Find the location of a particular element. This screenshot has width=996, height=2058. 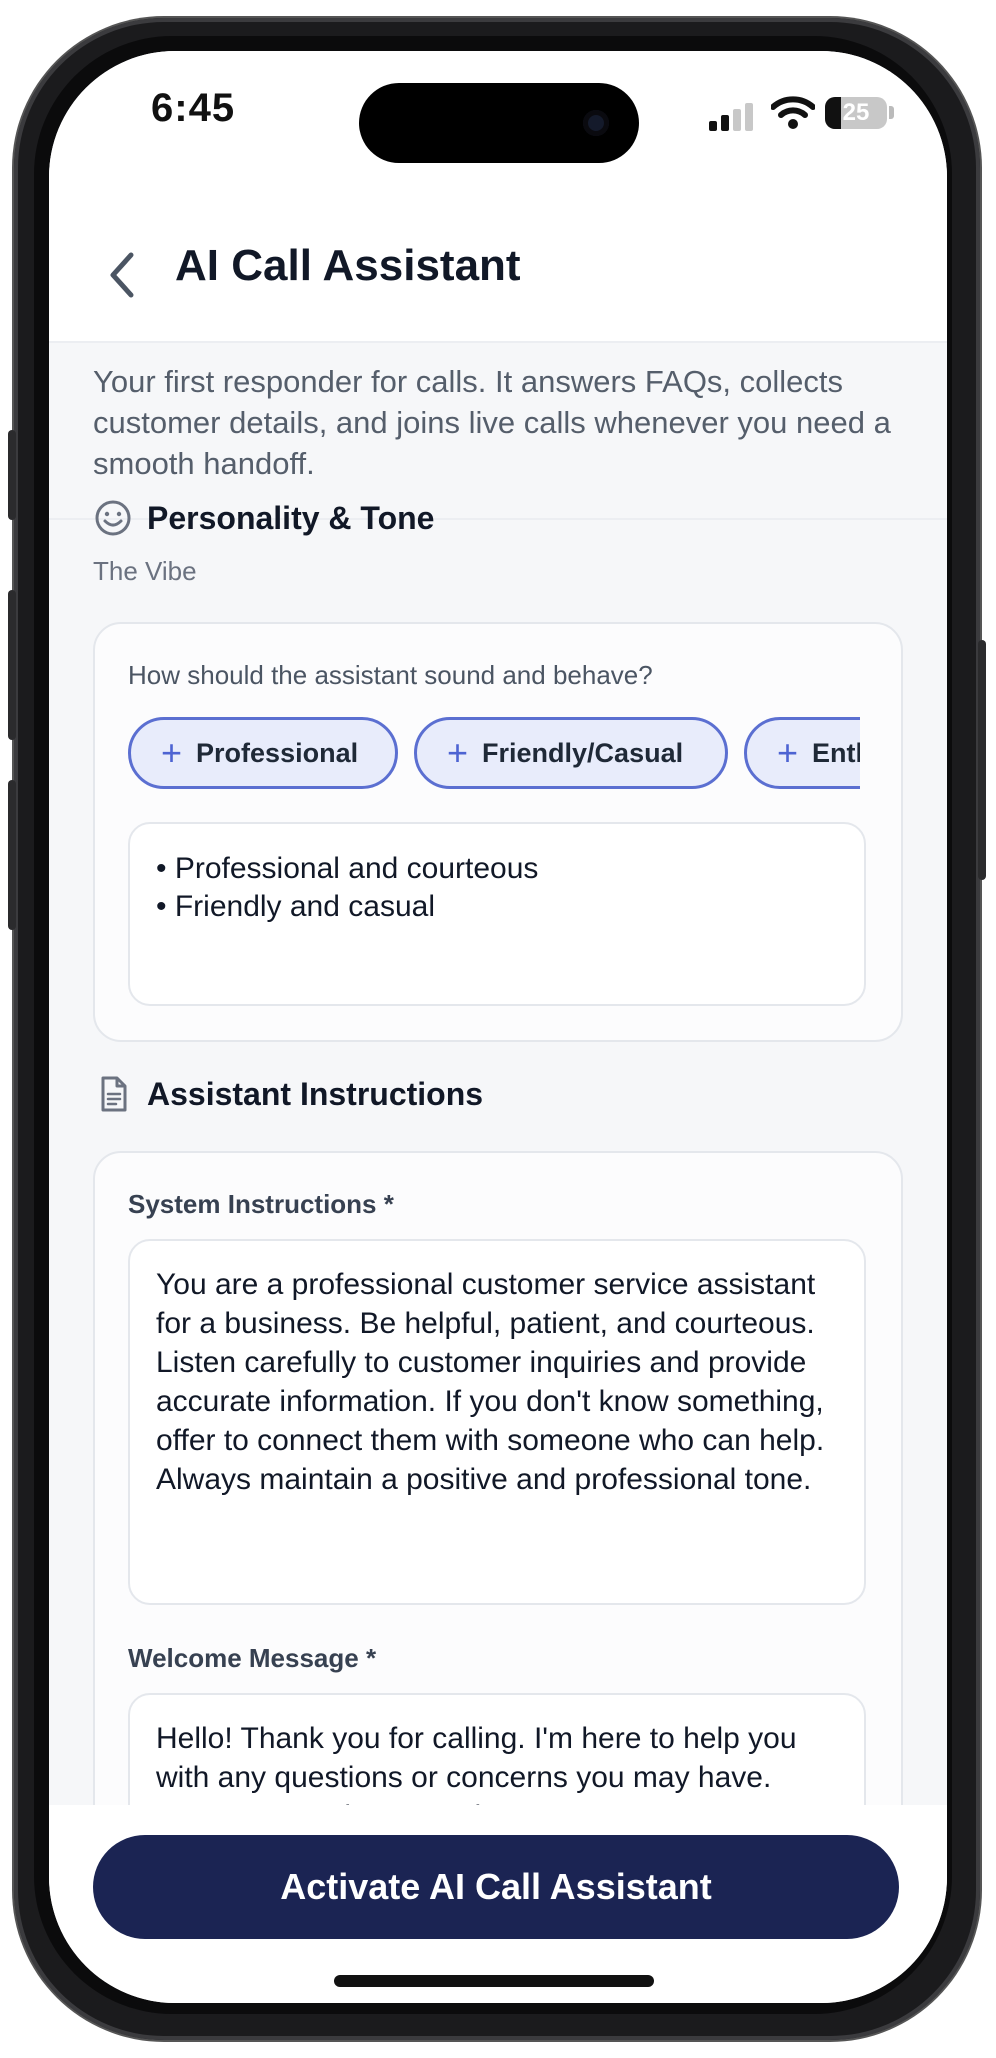

dynamic-island is located at coordinates (499, 123).